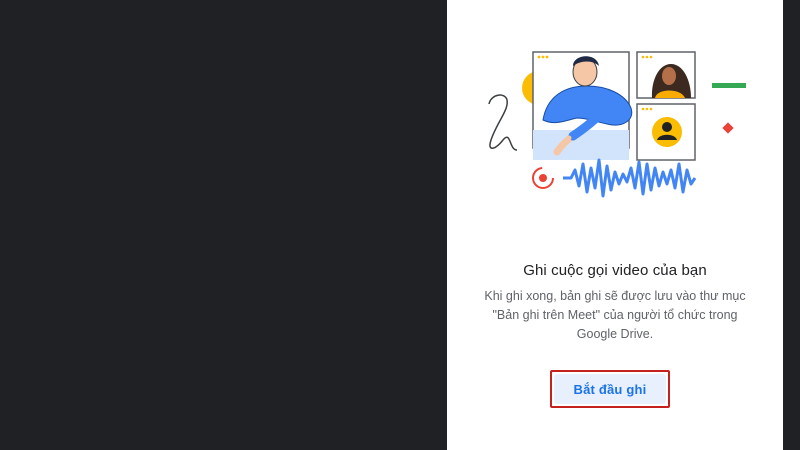  Describe the element at coordinates (503, 122) in the screenshot. I see `squiggle-shape` at that location.